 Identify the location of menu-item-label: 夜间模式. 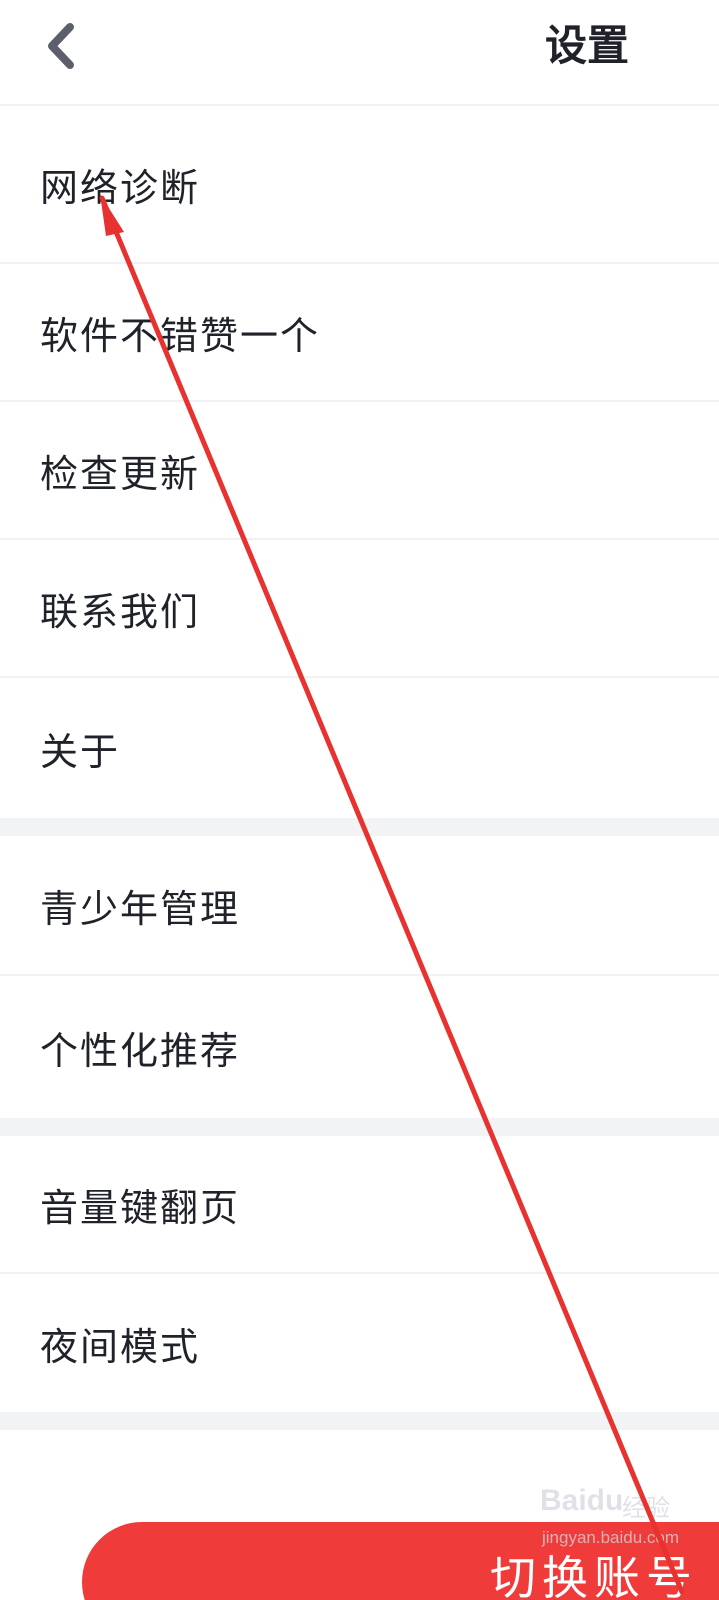
(120, 1346).